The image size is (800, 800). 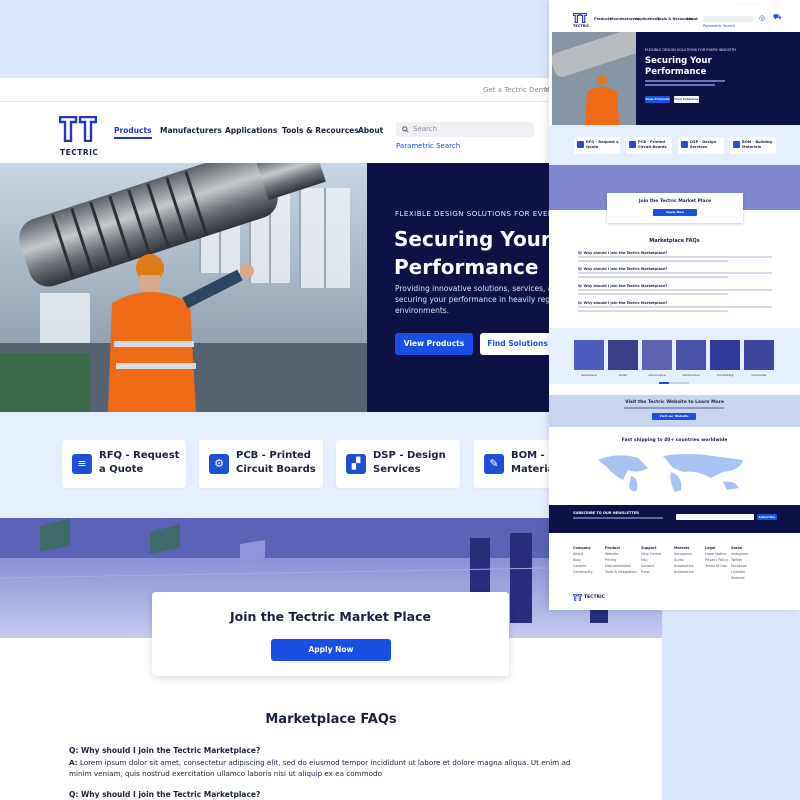 I want to click on preview-nav-item: Applications, so click(x=647, y=19).